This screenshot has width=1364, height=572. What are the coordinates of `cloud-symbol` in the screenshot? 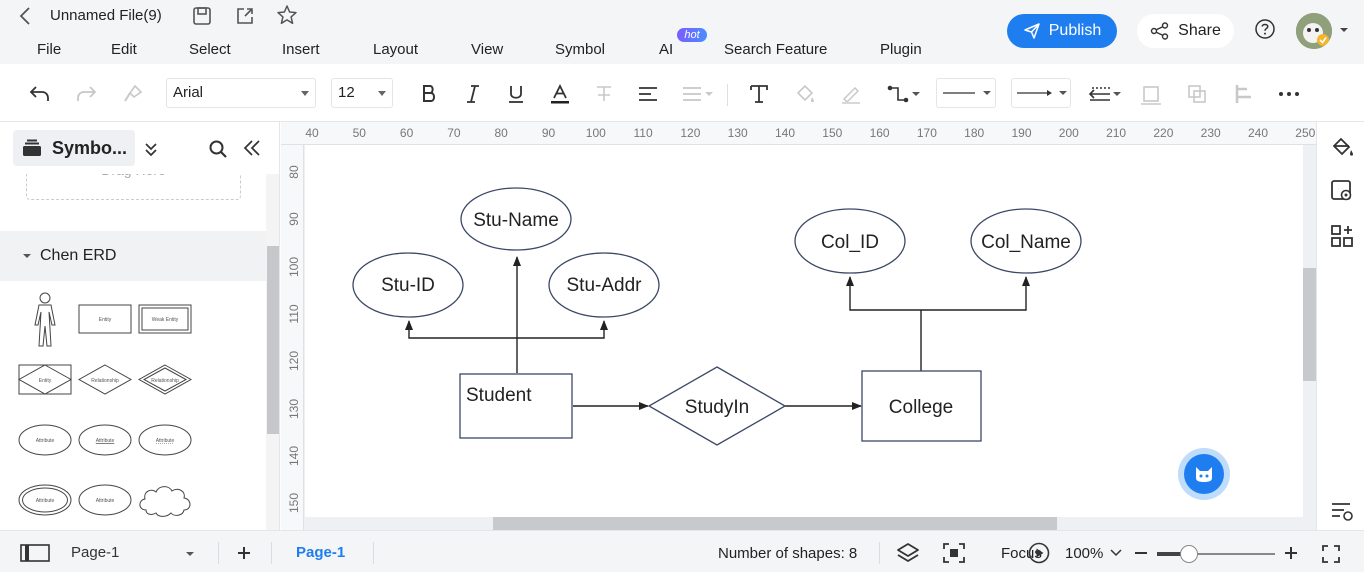 It's located at (165, 500).